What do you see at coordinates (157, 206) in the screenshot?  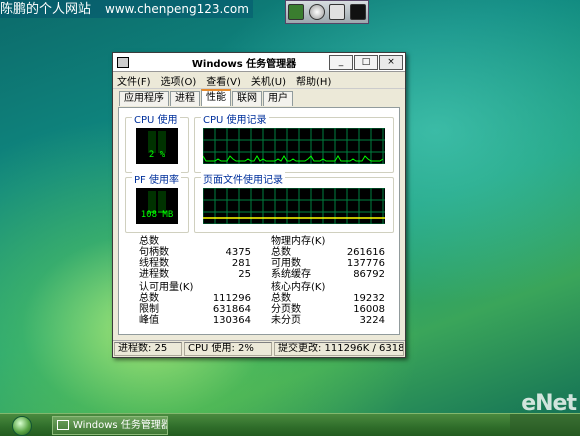 I see `pf-usage-meter: 108 MB` at bounding box center [157, 206].